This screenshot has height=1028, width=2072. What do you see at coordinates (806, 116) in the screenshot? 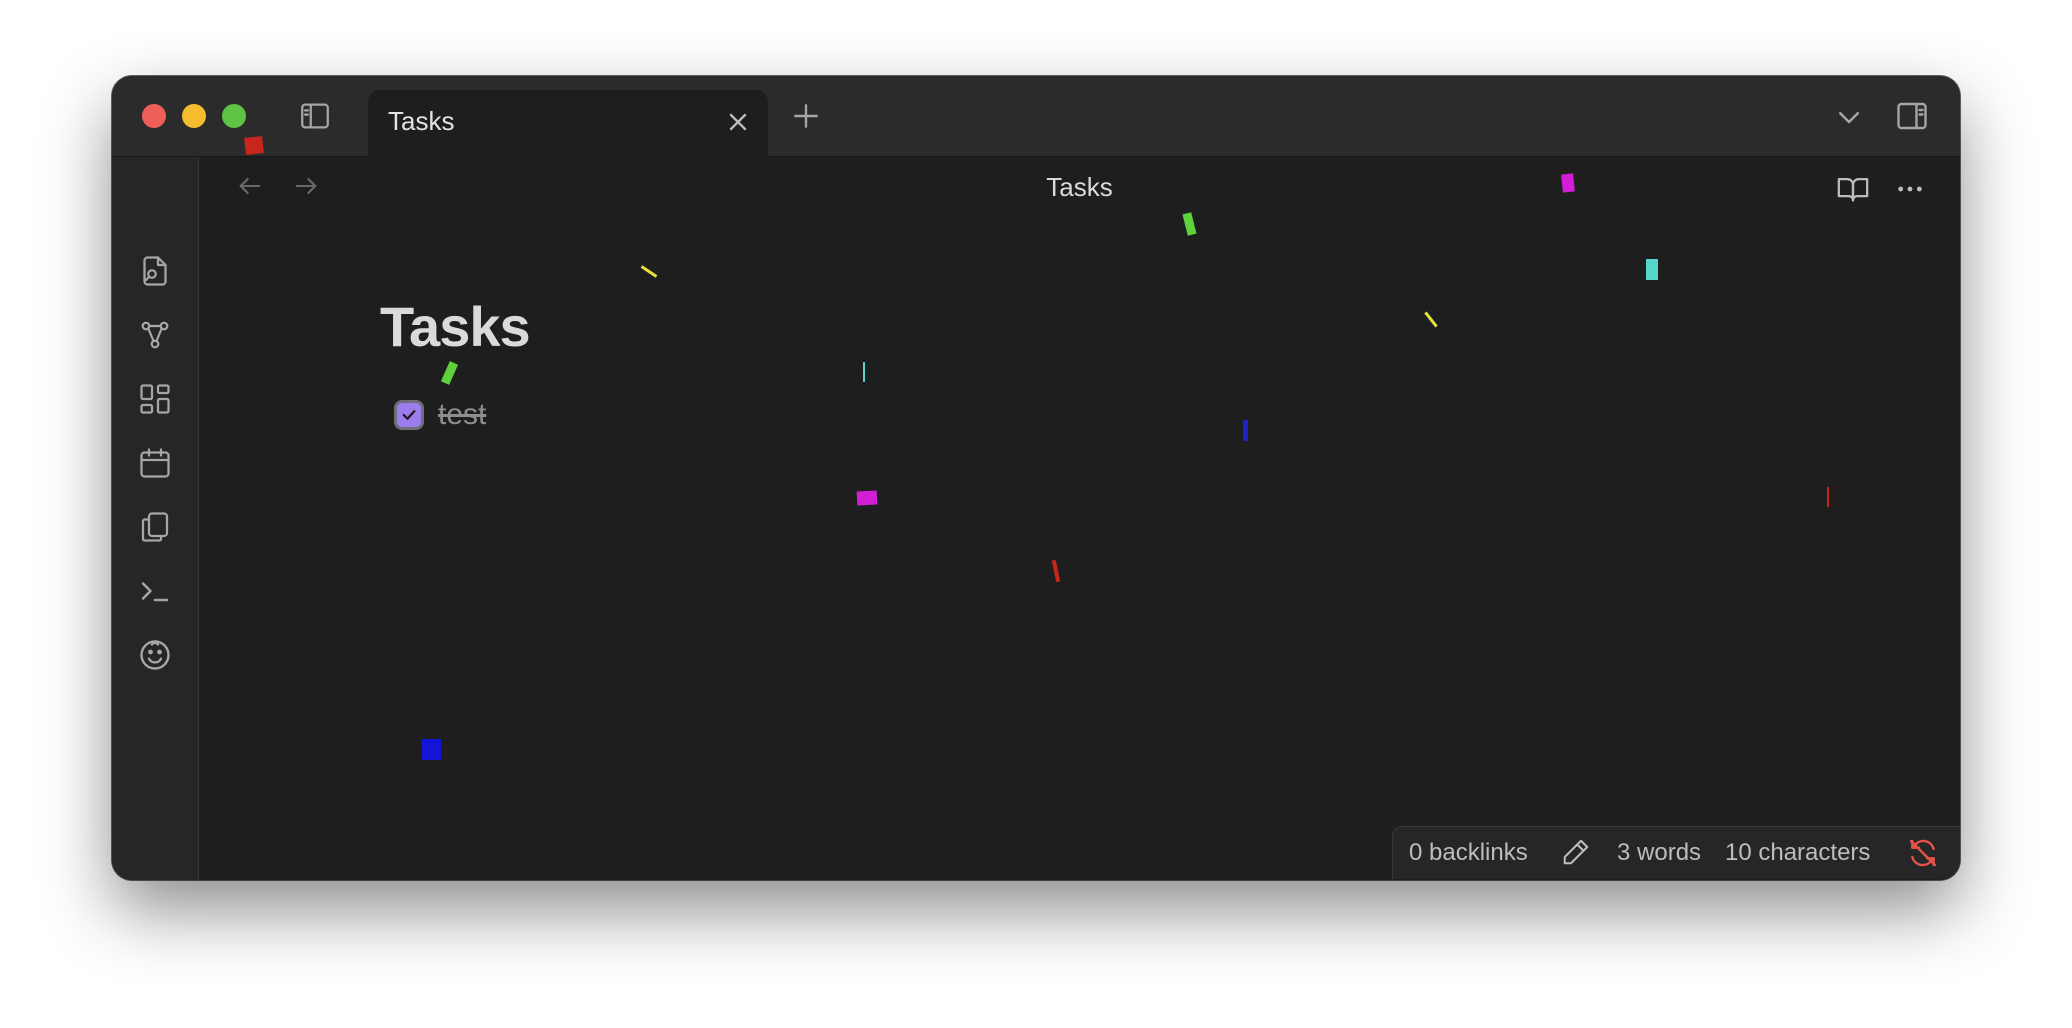
I see `new-tab-plus-icon` at bounding box center [806, 116].